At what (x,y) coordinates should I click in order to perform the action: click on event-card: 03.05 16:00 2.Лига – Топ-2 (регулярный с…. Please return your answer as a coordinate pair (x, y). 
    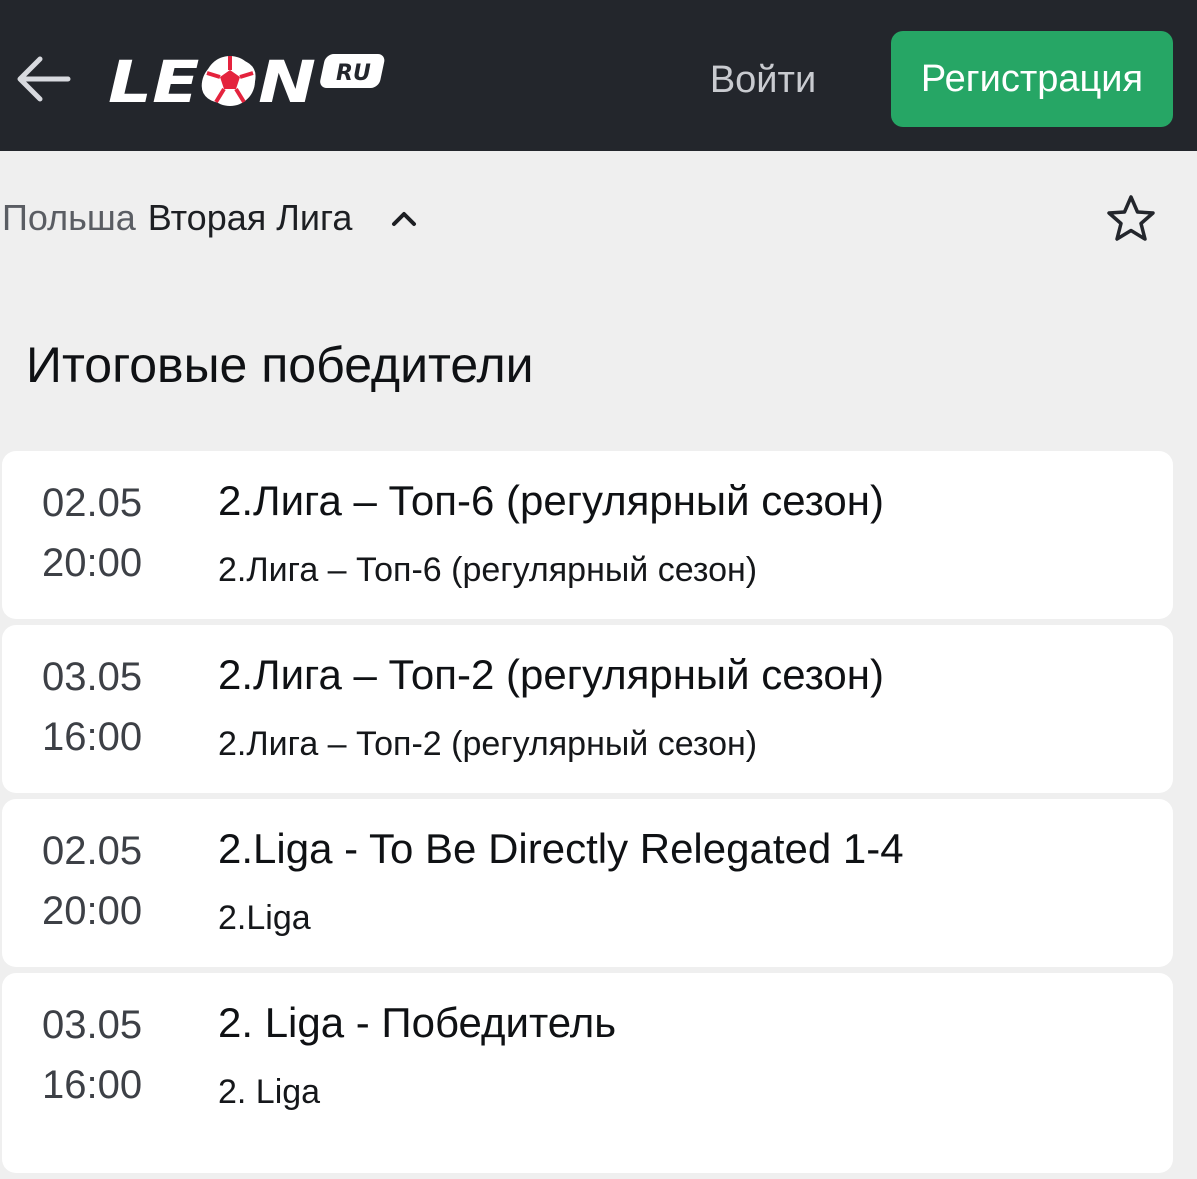
    Looking at the image, I should click on (587, 709).